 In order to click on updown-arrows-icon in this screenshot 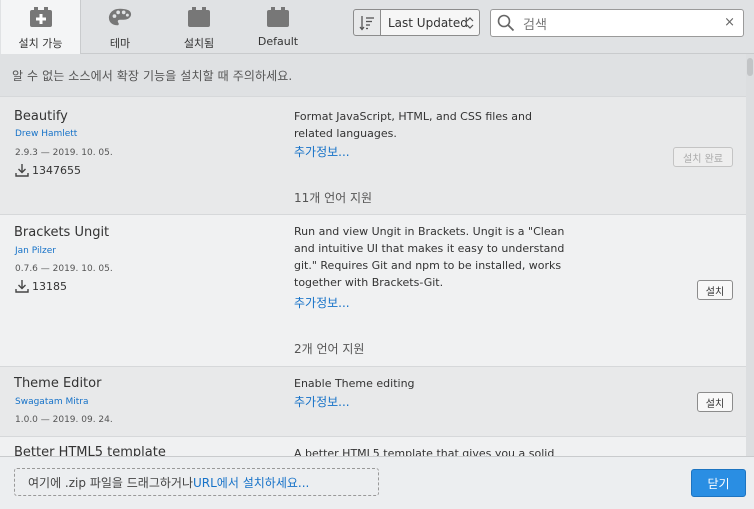, I will do `click(470, 23)`.